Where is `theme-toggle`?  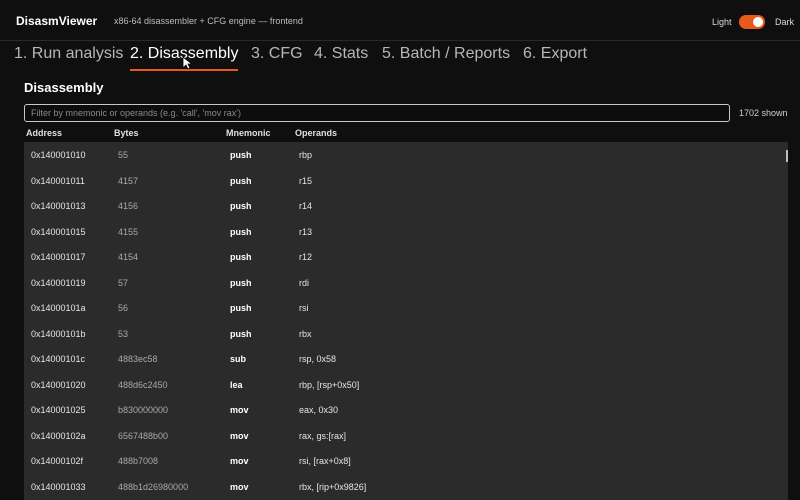
theme-toggle is located at coordinates (752, 22).